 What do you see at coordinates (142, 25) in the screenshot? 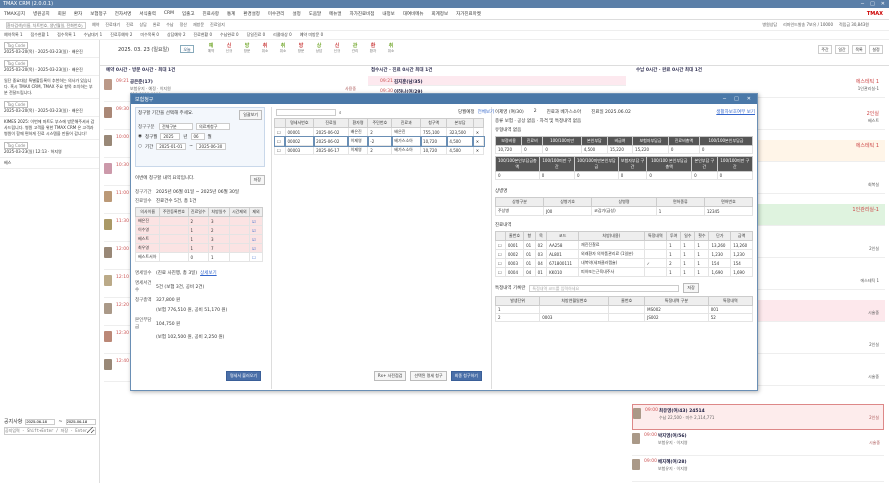
I see `toolbar-item: 상담` at bounding box center [142, 25].